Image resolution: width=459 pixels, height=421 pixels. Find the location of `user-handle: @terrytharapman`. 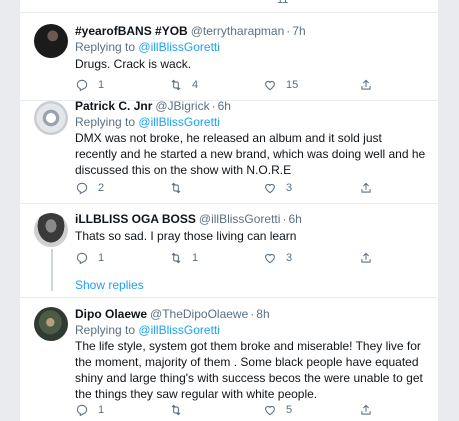

user-handle: @terrytharapman is located at coordinates (238, 31).